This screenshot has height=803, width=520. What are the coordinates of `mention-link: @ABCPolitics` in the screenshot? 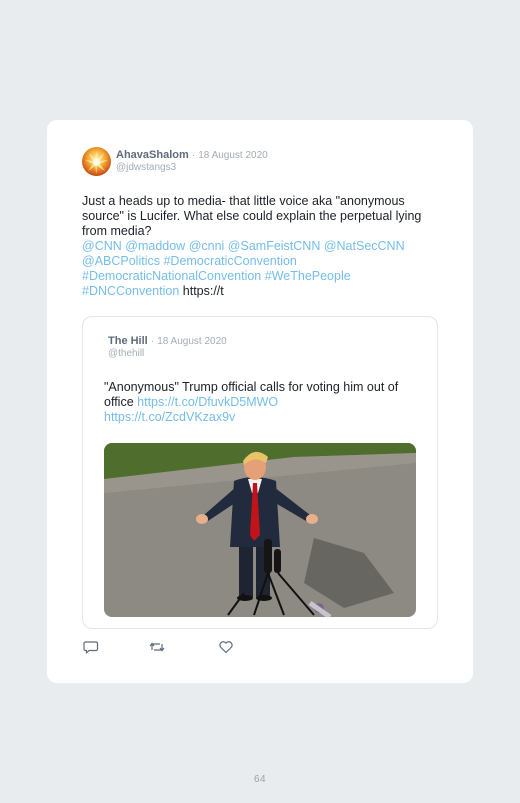 It's located at (121, 261).